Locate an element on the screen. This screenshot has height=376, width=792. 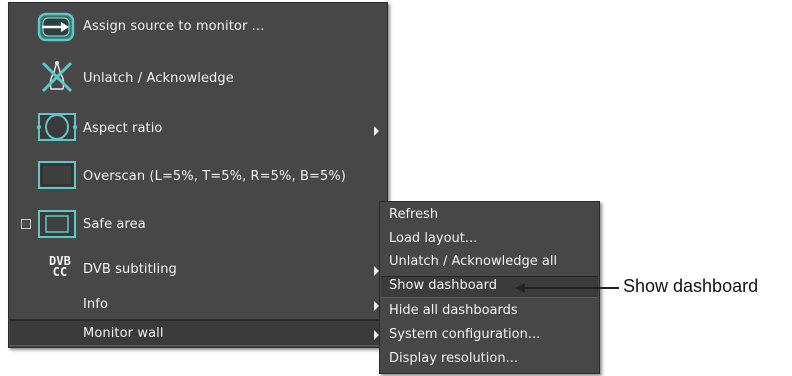
menu-item-aspect-ratio: Aspect ratio is located at coordinates (198, 127).